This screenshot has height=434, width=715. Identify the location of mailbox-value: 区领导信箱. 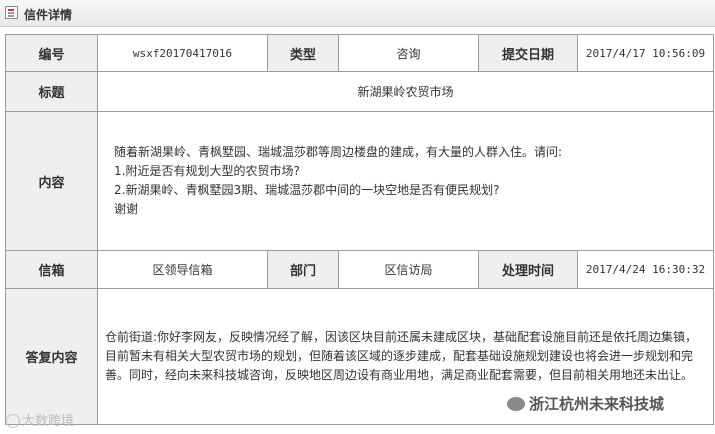
(182, 269).